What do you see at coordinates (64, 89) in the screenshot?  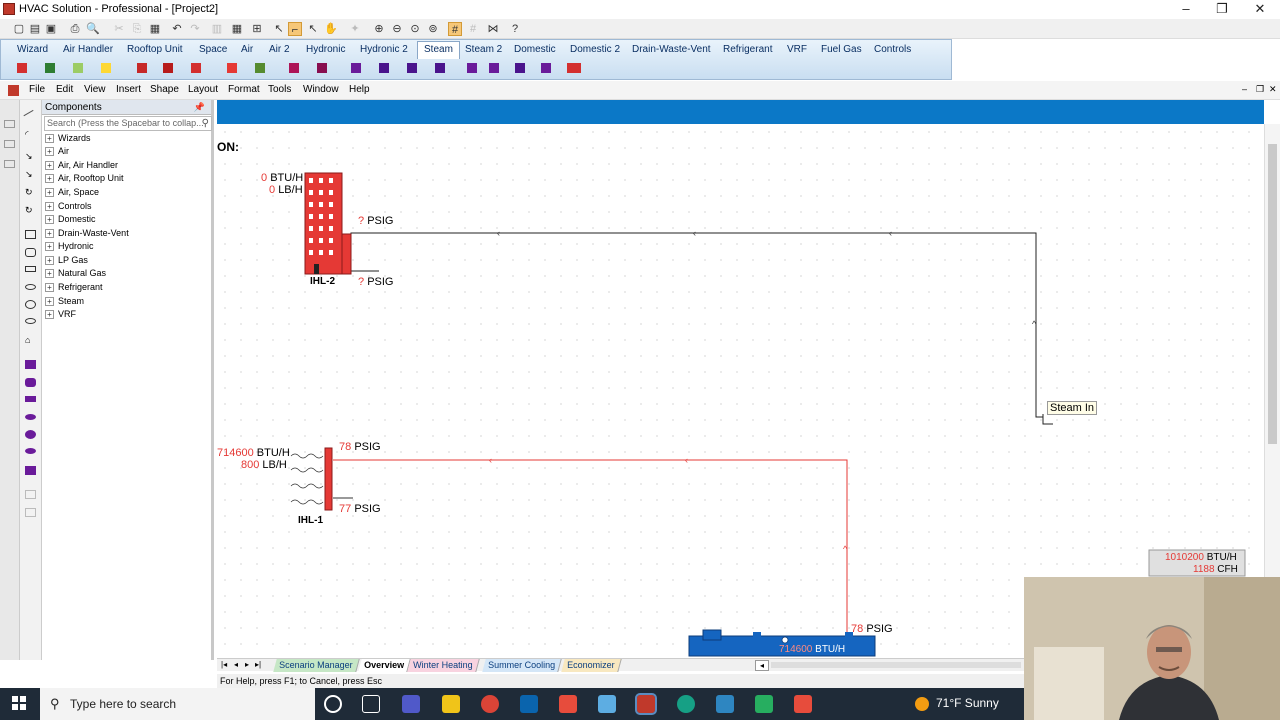 I see `menu-edit: Edit` at bounding box center [64, 89].